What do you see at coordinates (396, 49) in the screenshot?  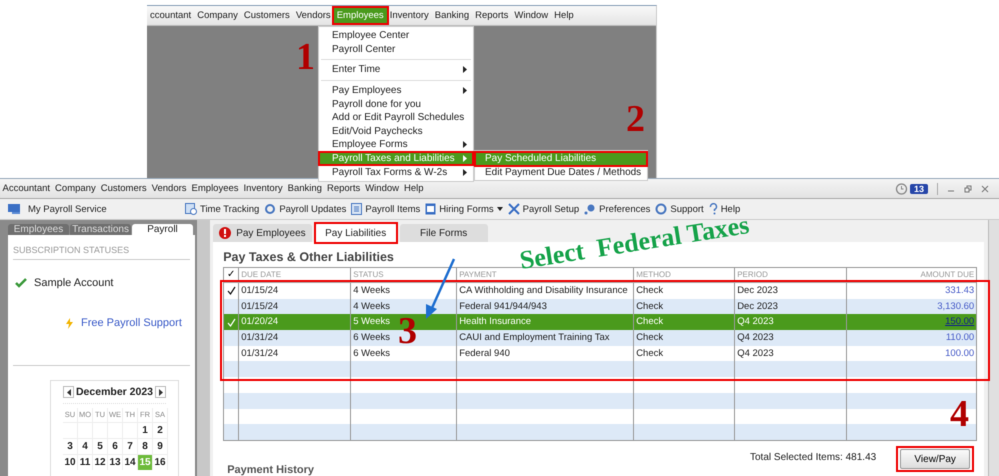 I see `menu-item: Payroll Center` at bounding box center [396, 49].